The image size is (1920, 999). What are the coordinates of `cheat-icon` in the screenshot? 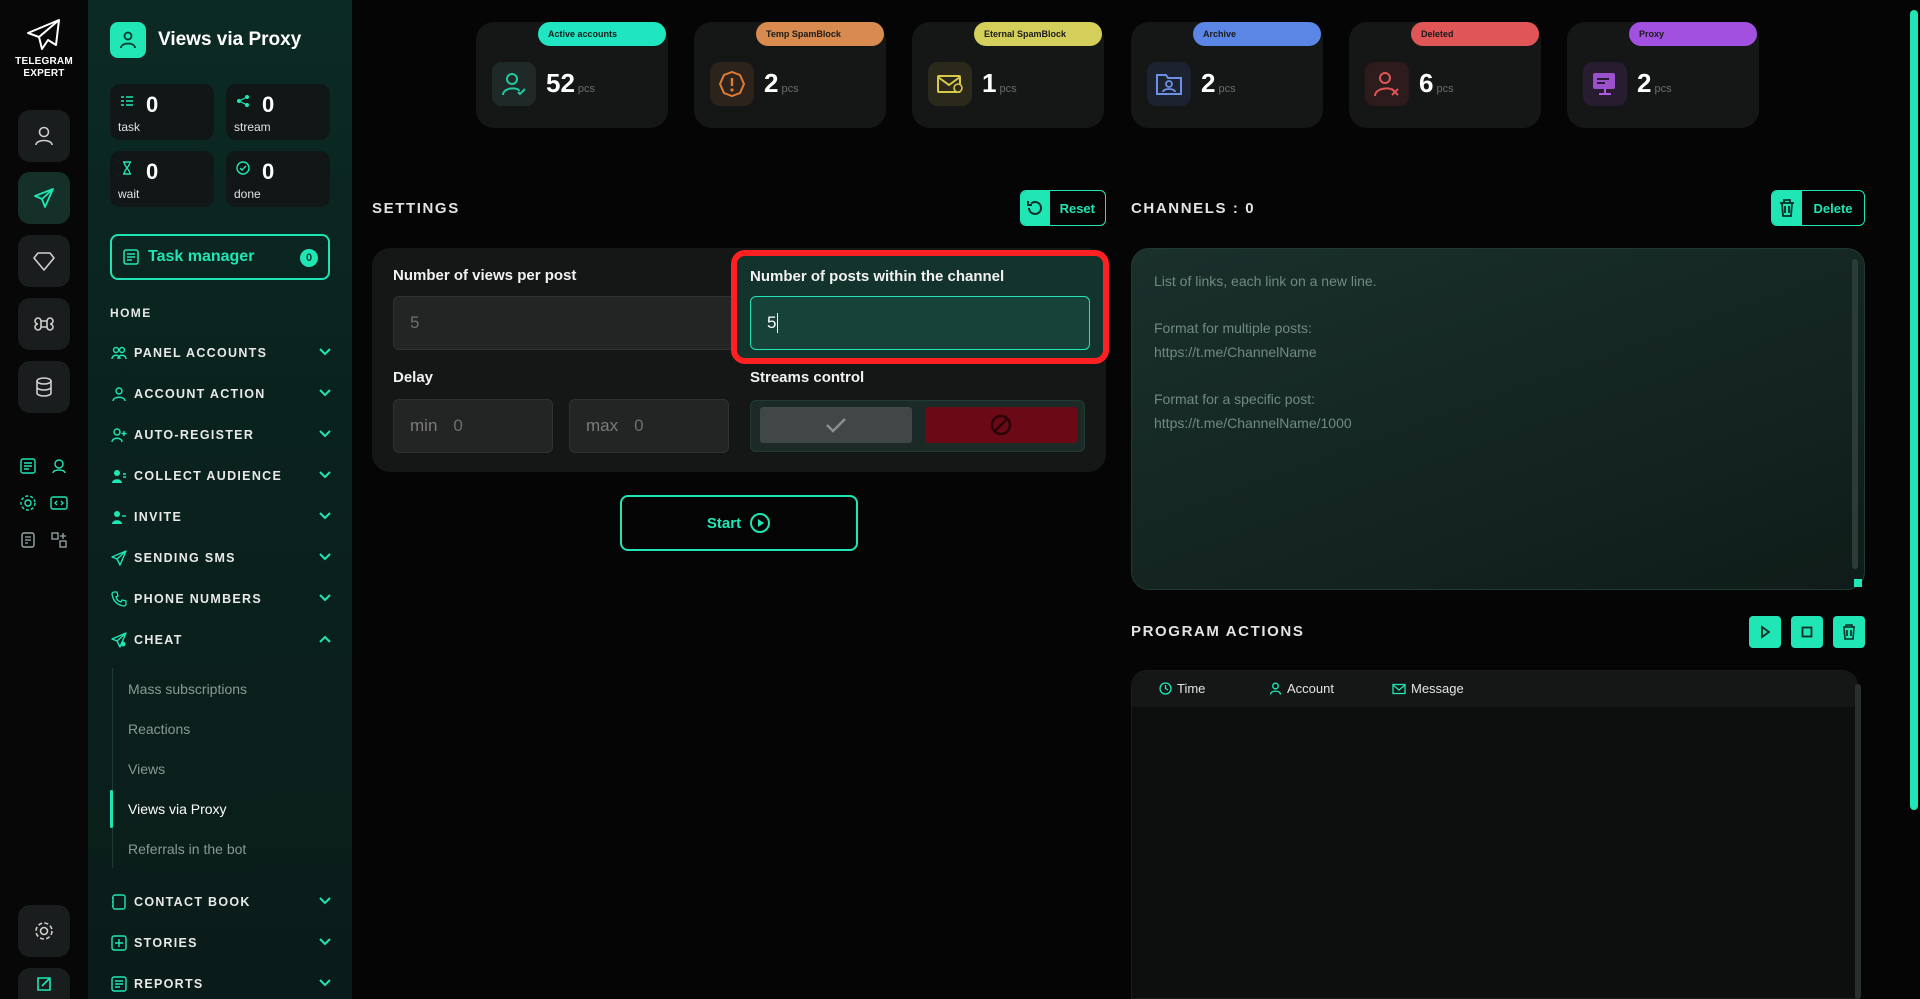 It's located at (119, 640).